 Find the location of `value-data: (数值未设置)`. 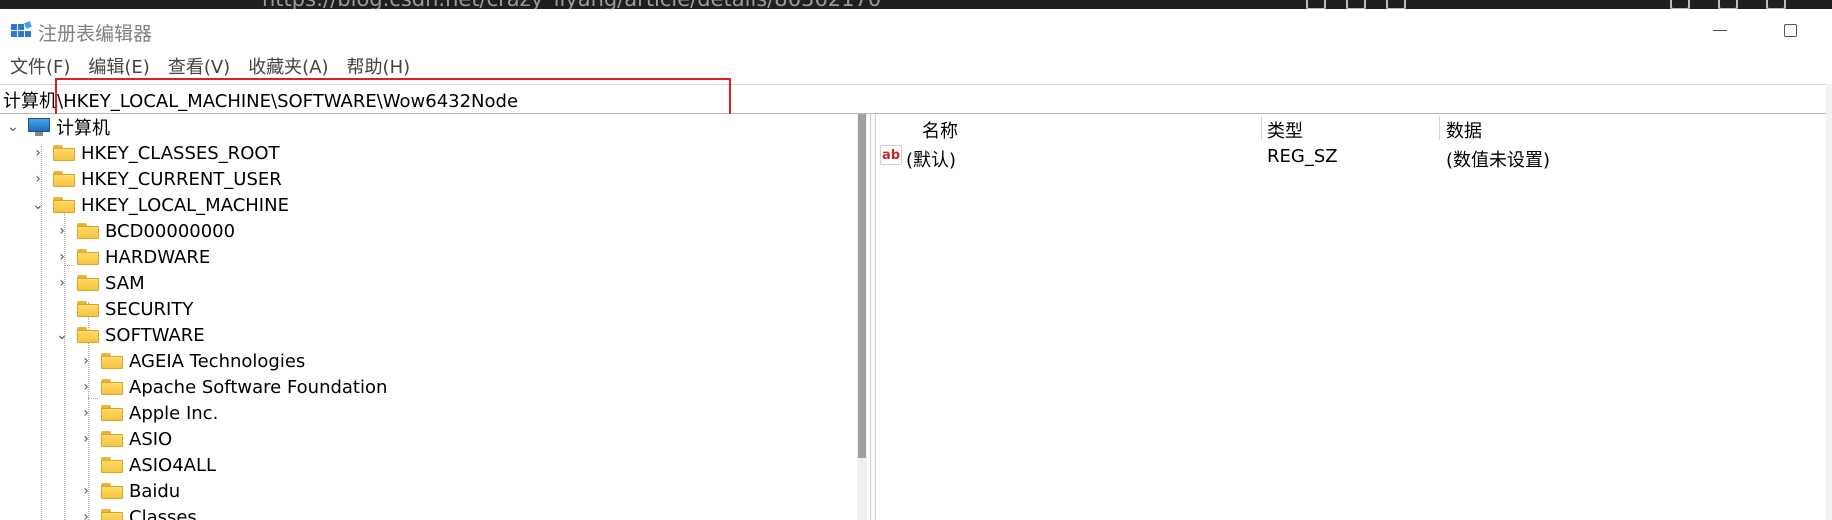

value-data: (数值未设置) is located at coordinates (1498, 160).